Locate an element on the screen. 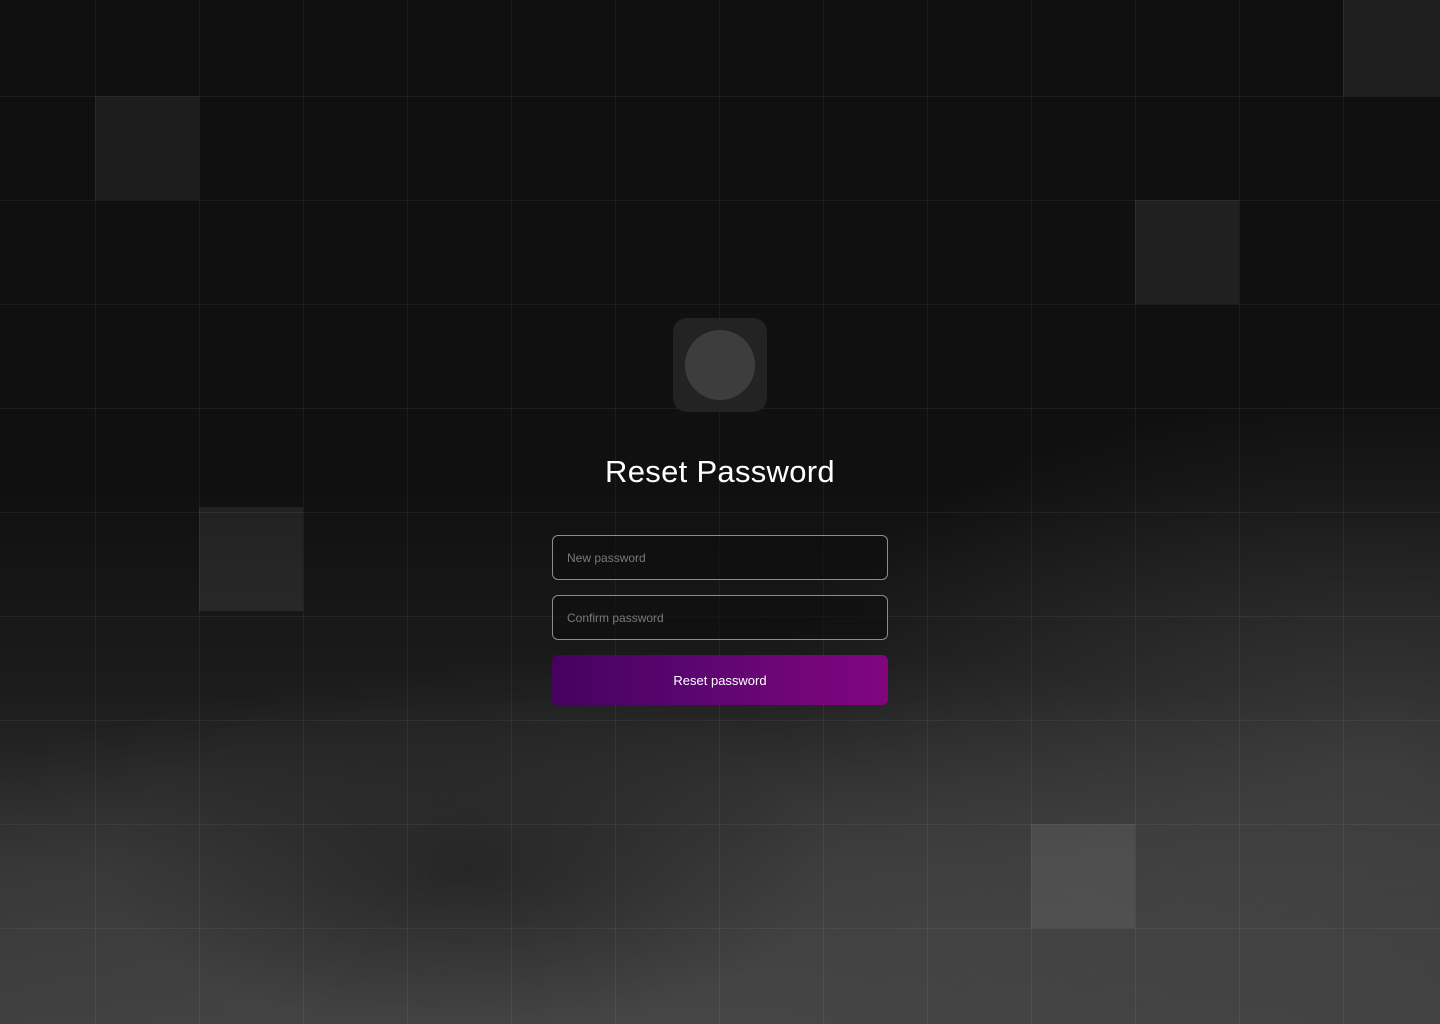 This screenshot has width=1440, height=1024. circle-logo-icon is located at coordinates (720, 365).